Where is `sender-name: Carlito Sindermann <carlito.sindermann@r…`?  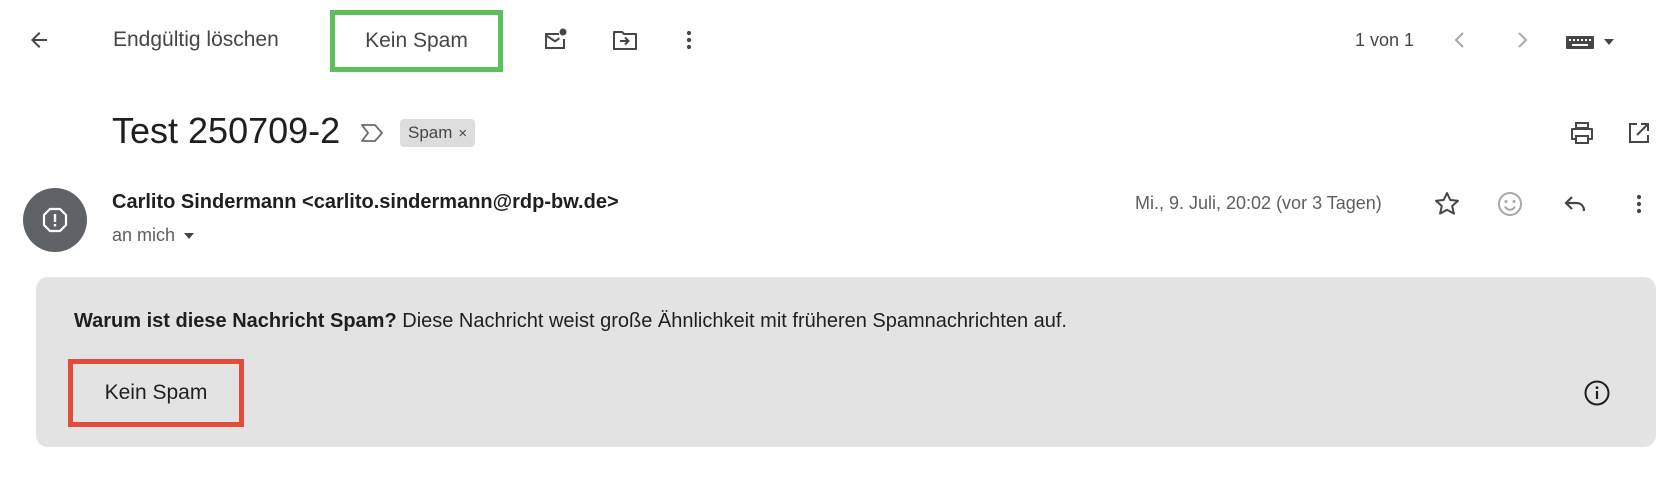 sender-name: Carlito Sindermann <carlito.sindermann@r… is located at coordinates (365, 202).